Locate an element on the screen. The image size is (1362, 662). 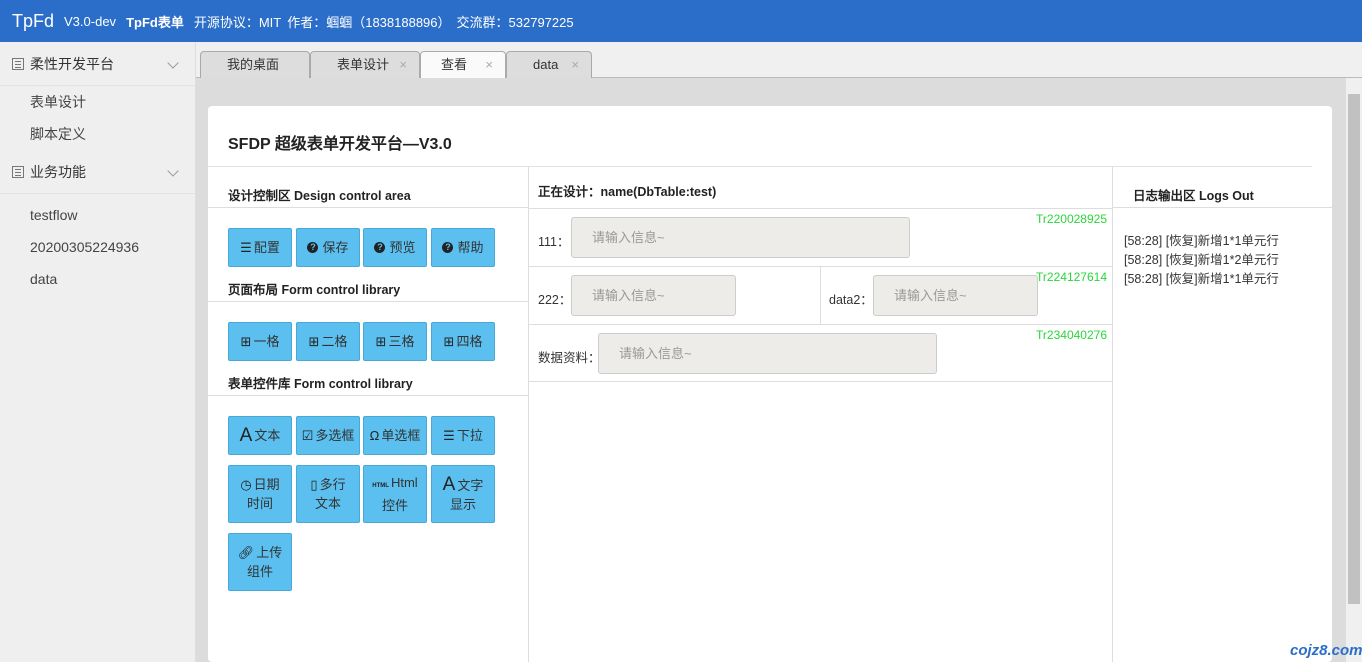
button-label: 四格 is located at coordinates (469, 341).